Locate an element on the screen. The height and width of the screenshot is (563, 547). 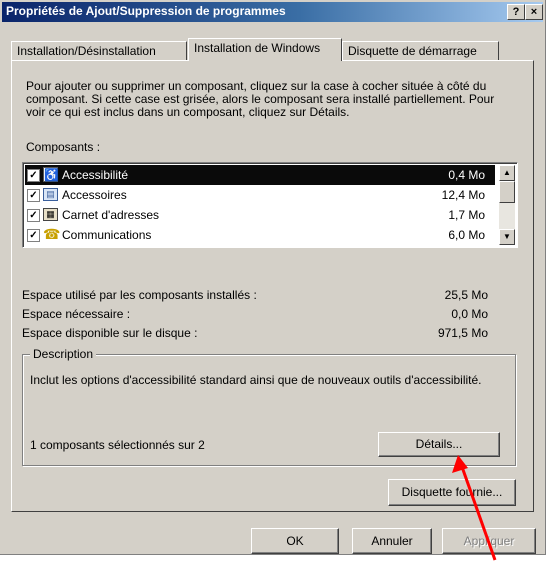
annotation-arrow-icon is located at coordinates (474, 508).